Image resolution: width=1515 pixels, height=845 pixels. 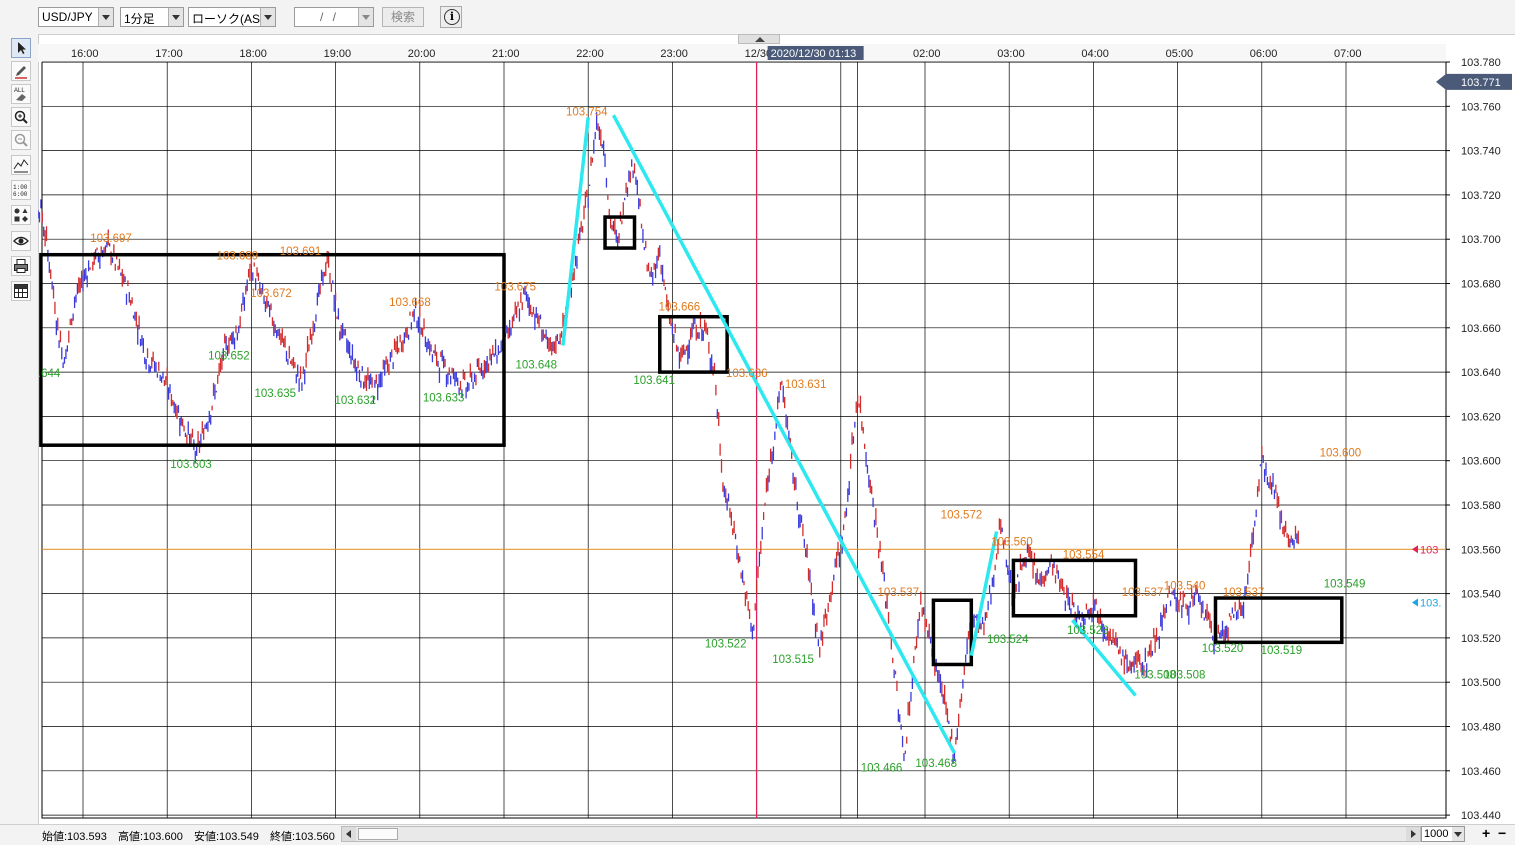 I want to click on current-price-label: 103.771, so click(x=1481, y=83).